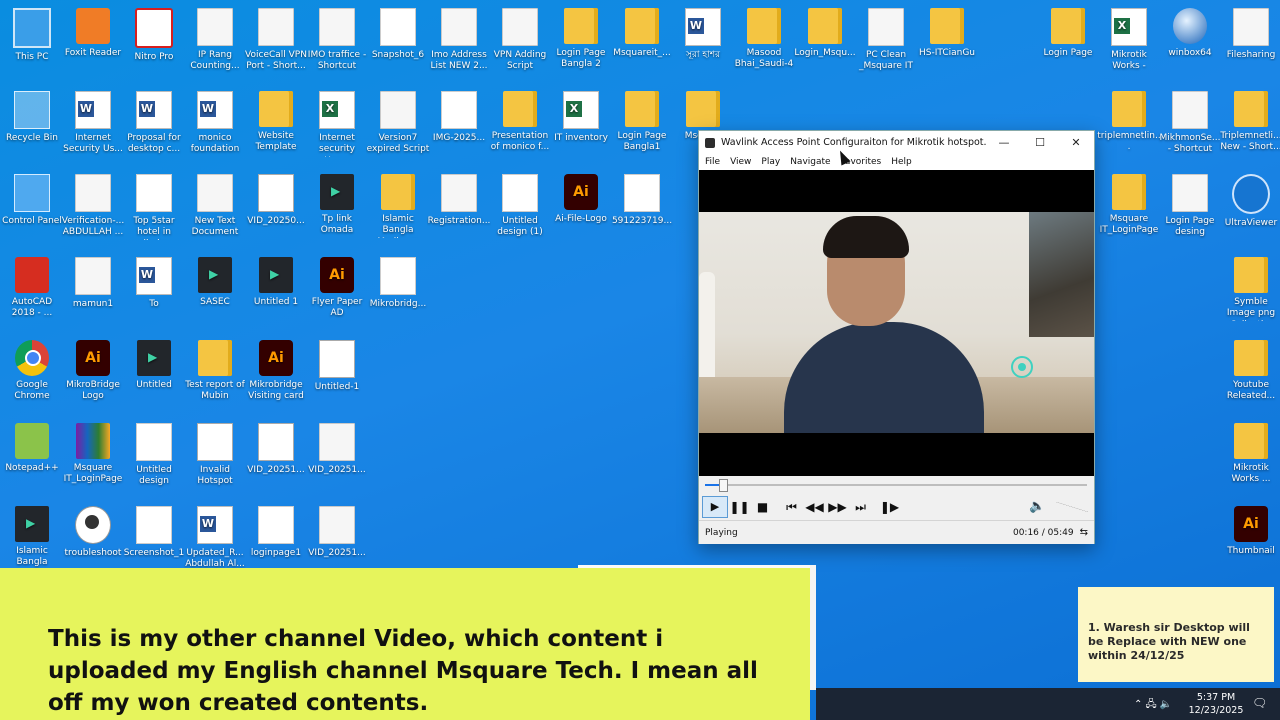 The image size is (1280, 720). Describe the element at coordinates (32, 374) in the screenshot. I see `desktop-icon: Google Chrome` at that location.